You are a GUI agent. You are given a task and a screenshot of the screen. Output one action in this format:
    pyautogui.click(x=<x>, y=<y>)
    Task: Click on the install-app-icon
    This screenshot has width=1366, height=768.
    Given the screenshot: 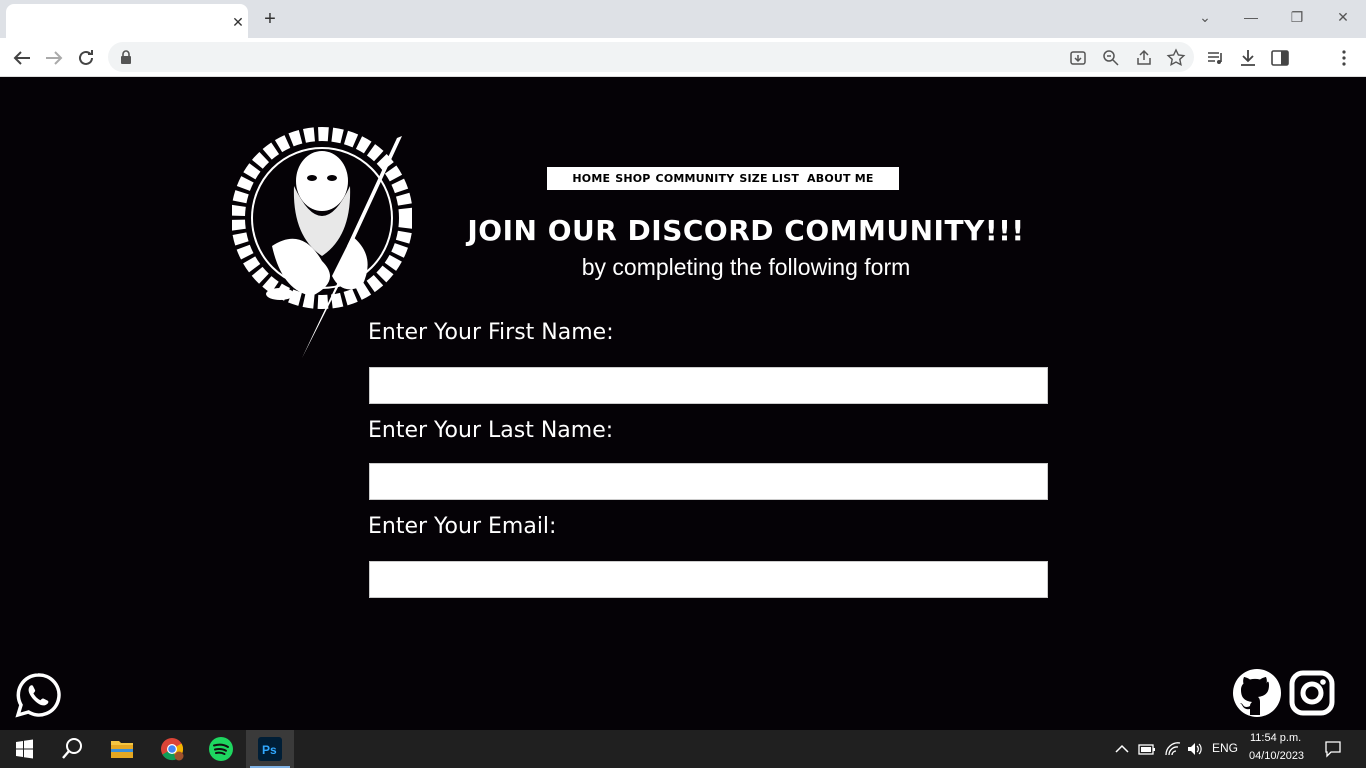 What is the action you would take?
    pyautogui.click(x=1078, y=58)
    